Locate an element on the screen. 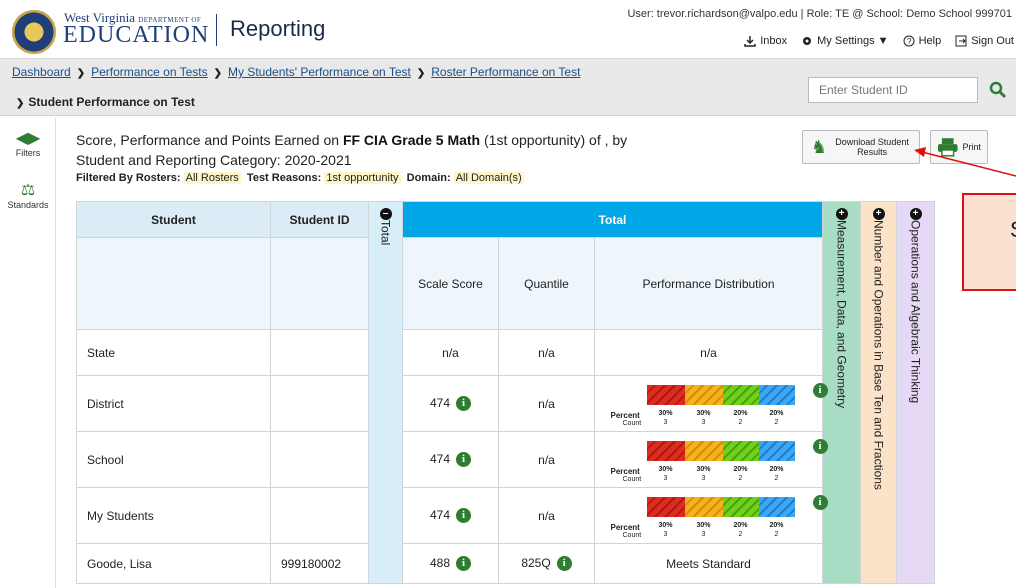 This screenshot has height=588, width=1016. crumb-dashboard: Dashboard is located at coordinates (41, 72).